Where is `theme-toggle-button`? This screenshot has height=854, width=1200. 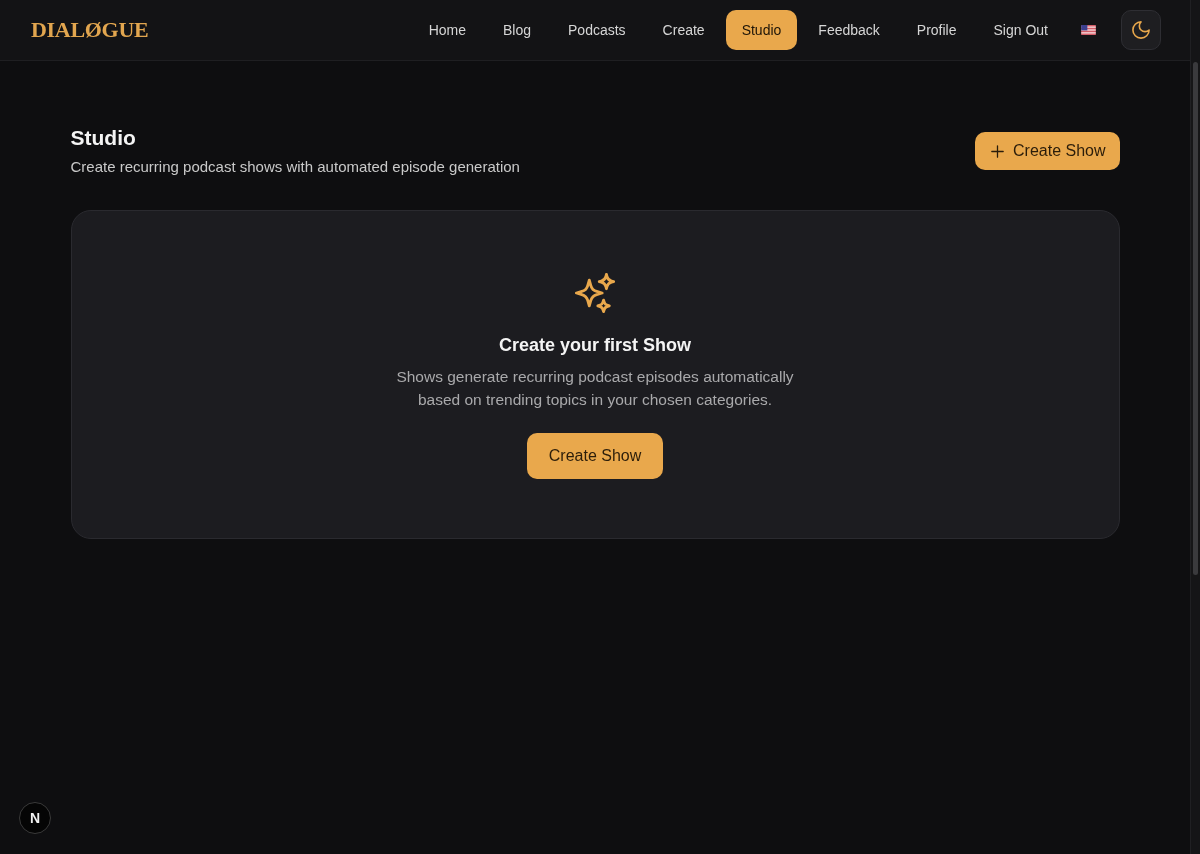
theme-toggle-button is located at coordinates (1141, 30).